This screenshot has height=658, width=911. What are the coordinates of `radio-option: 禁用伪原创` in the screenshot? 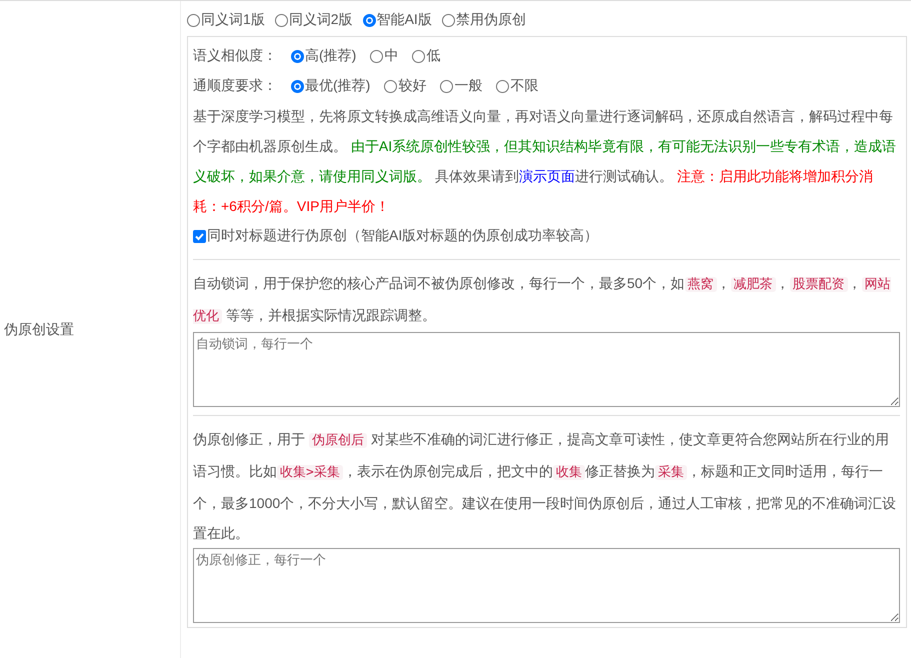 It's located at (484, 20).